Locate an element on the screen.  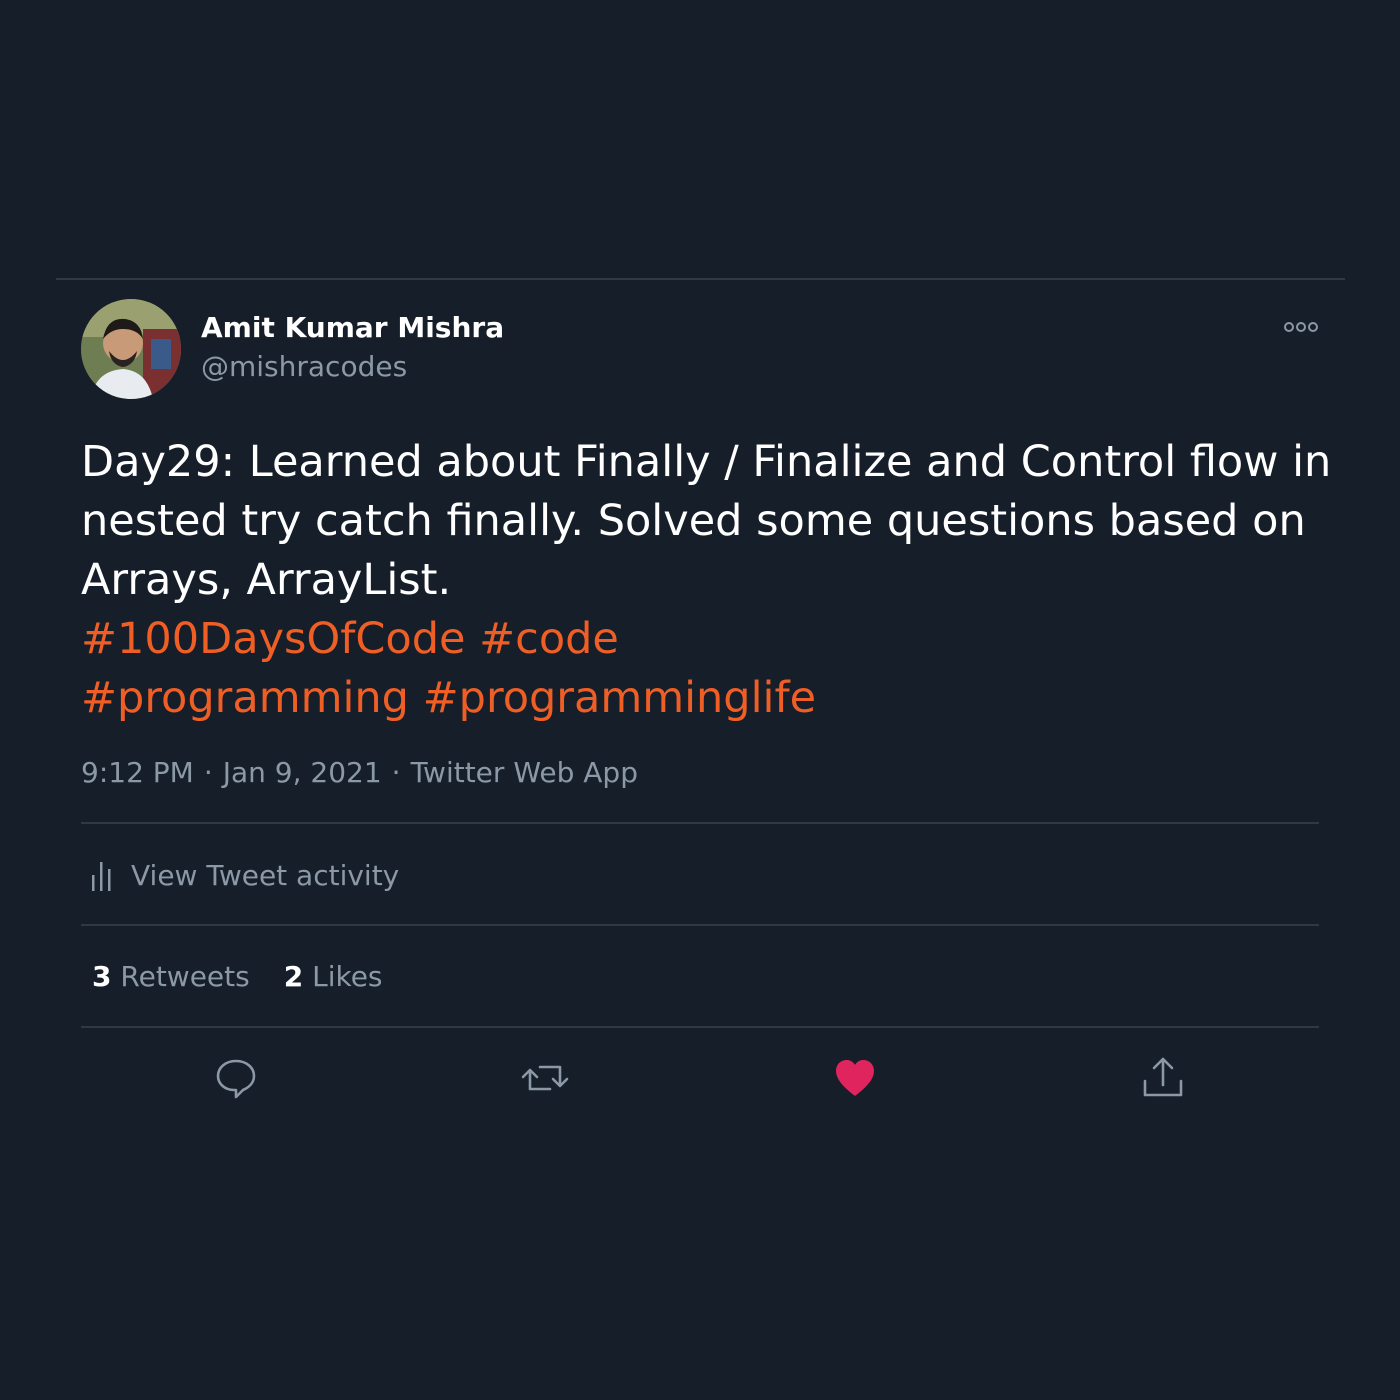
likes-label: Likes is located at coordinates (347, 976).